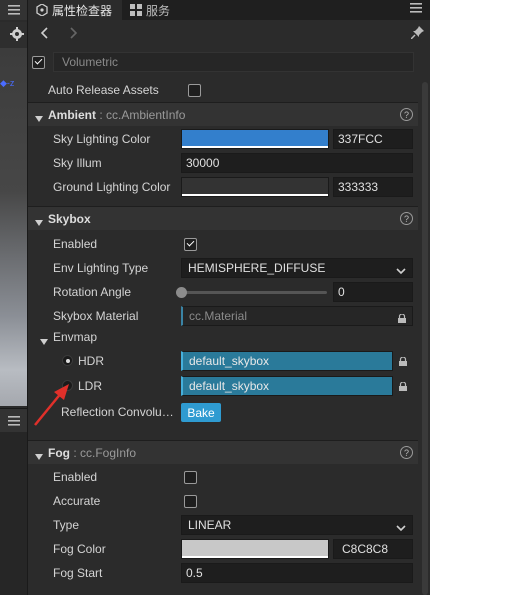  I want to click on fog-start-label: Fog Start, so click(78, 573).